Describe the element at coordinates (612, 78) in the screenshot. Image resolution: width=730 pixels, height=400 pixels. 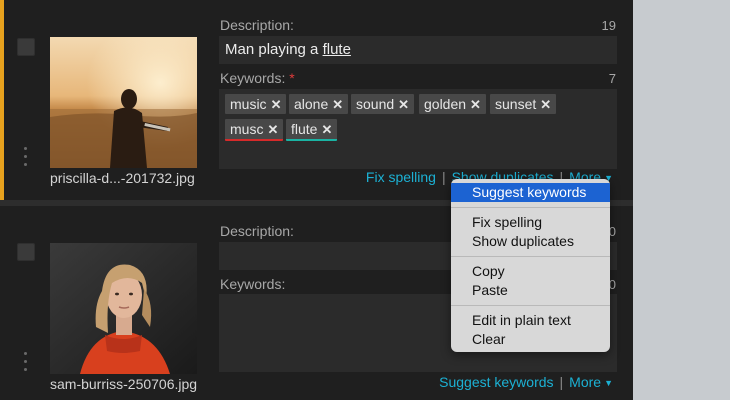
I see `keywords-counter: 7` at that location.